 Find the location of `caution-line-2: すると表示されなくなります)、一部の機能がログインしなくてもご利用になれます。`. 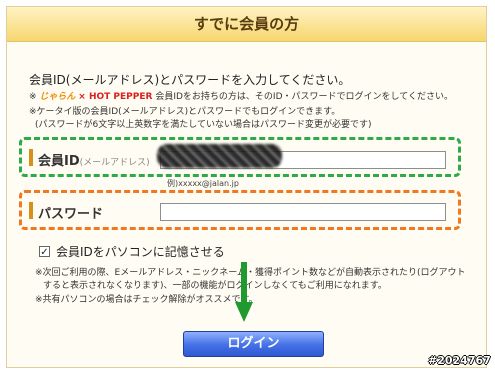

caution-line-2: すると表示されなくなります)、一部の機能がログインしなくてもご利用になれます。 is located at coordinates (215, 286).